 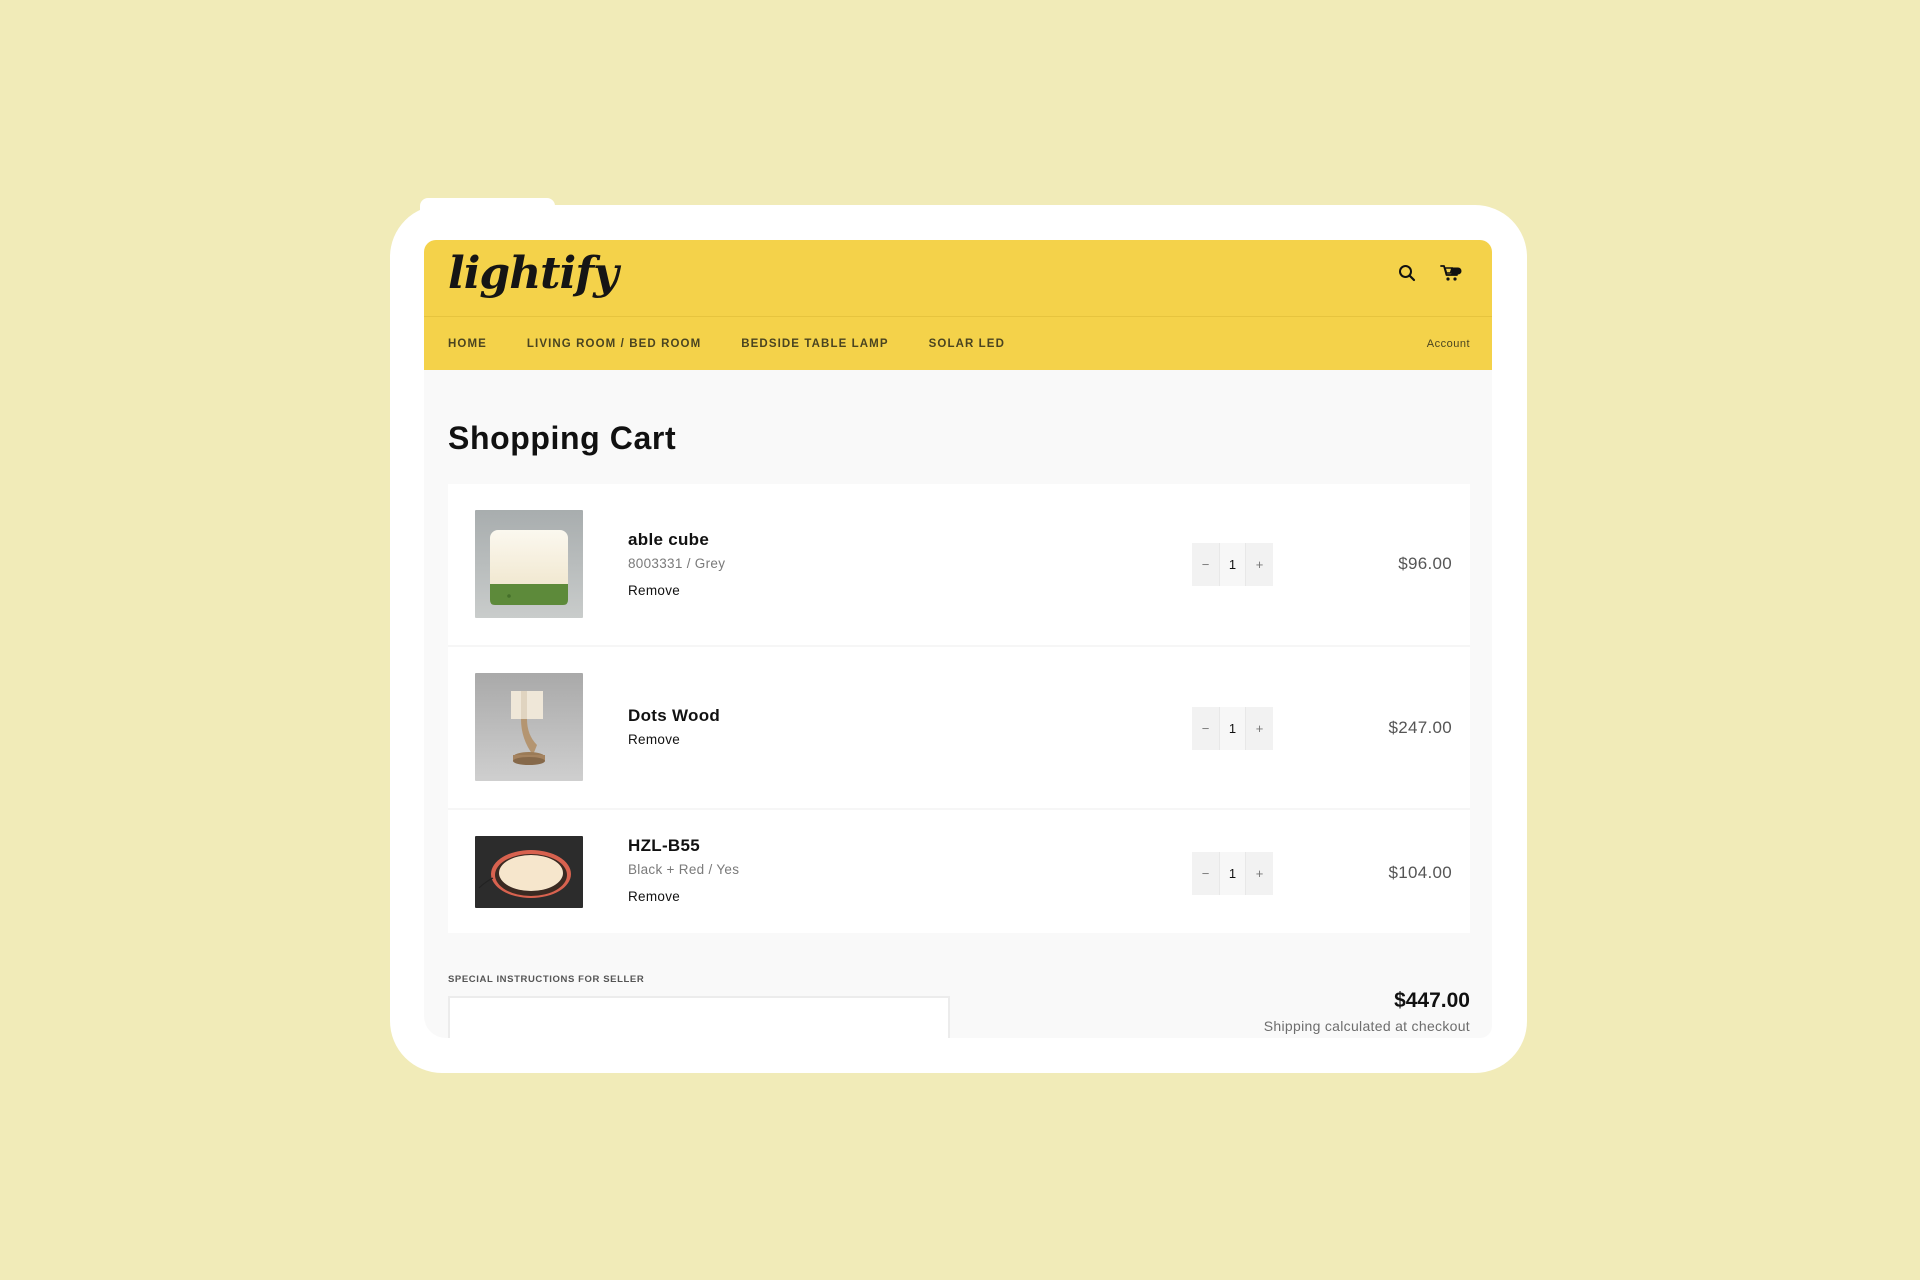 I want to click on item-price: $104.00, so click(x=1420, y=872).